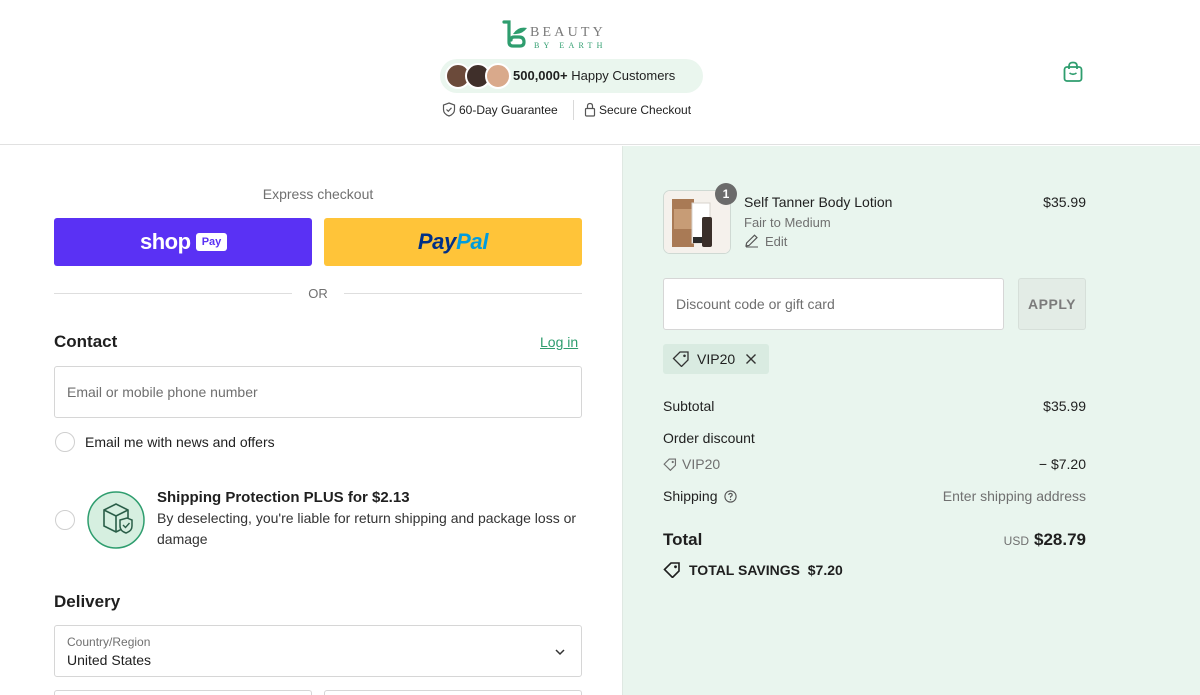 This screenshot has height=695, width=1200. Describe the element at coordinates (116, 520) in the screenshot. I see `package-protection-icon` at that location.